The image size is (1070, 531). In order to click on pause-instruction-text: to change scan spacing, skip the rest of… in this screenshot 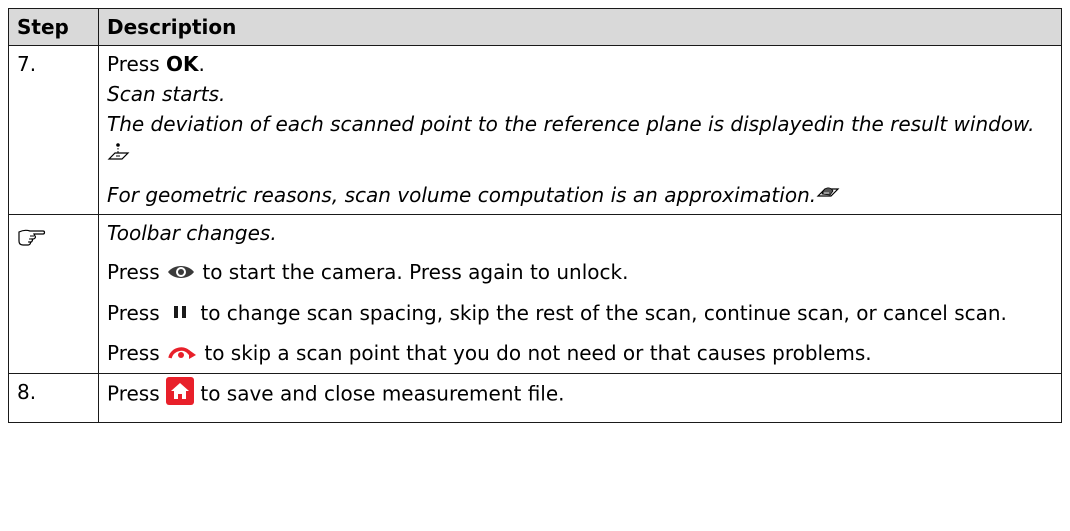, I will do `click(603, 312)`.